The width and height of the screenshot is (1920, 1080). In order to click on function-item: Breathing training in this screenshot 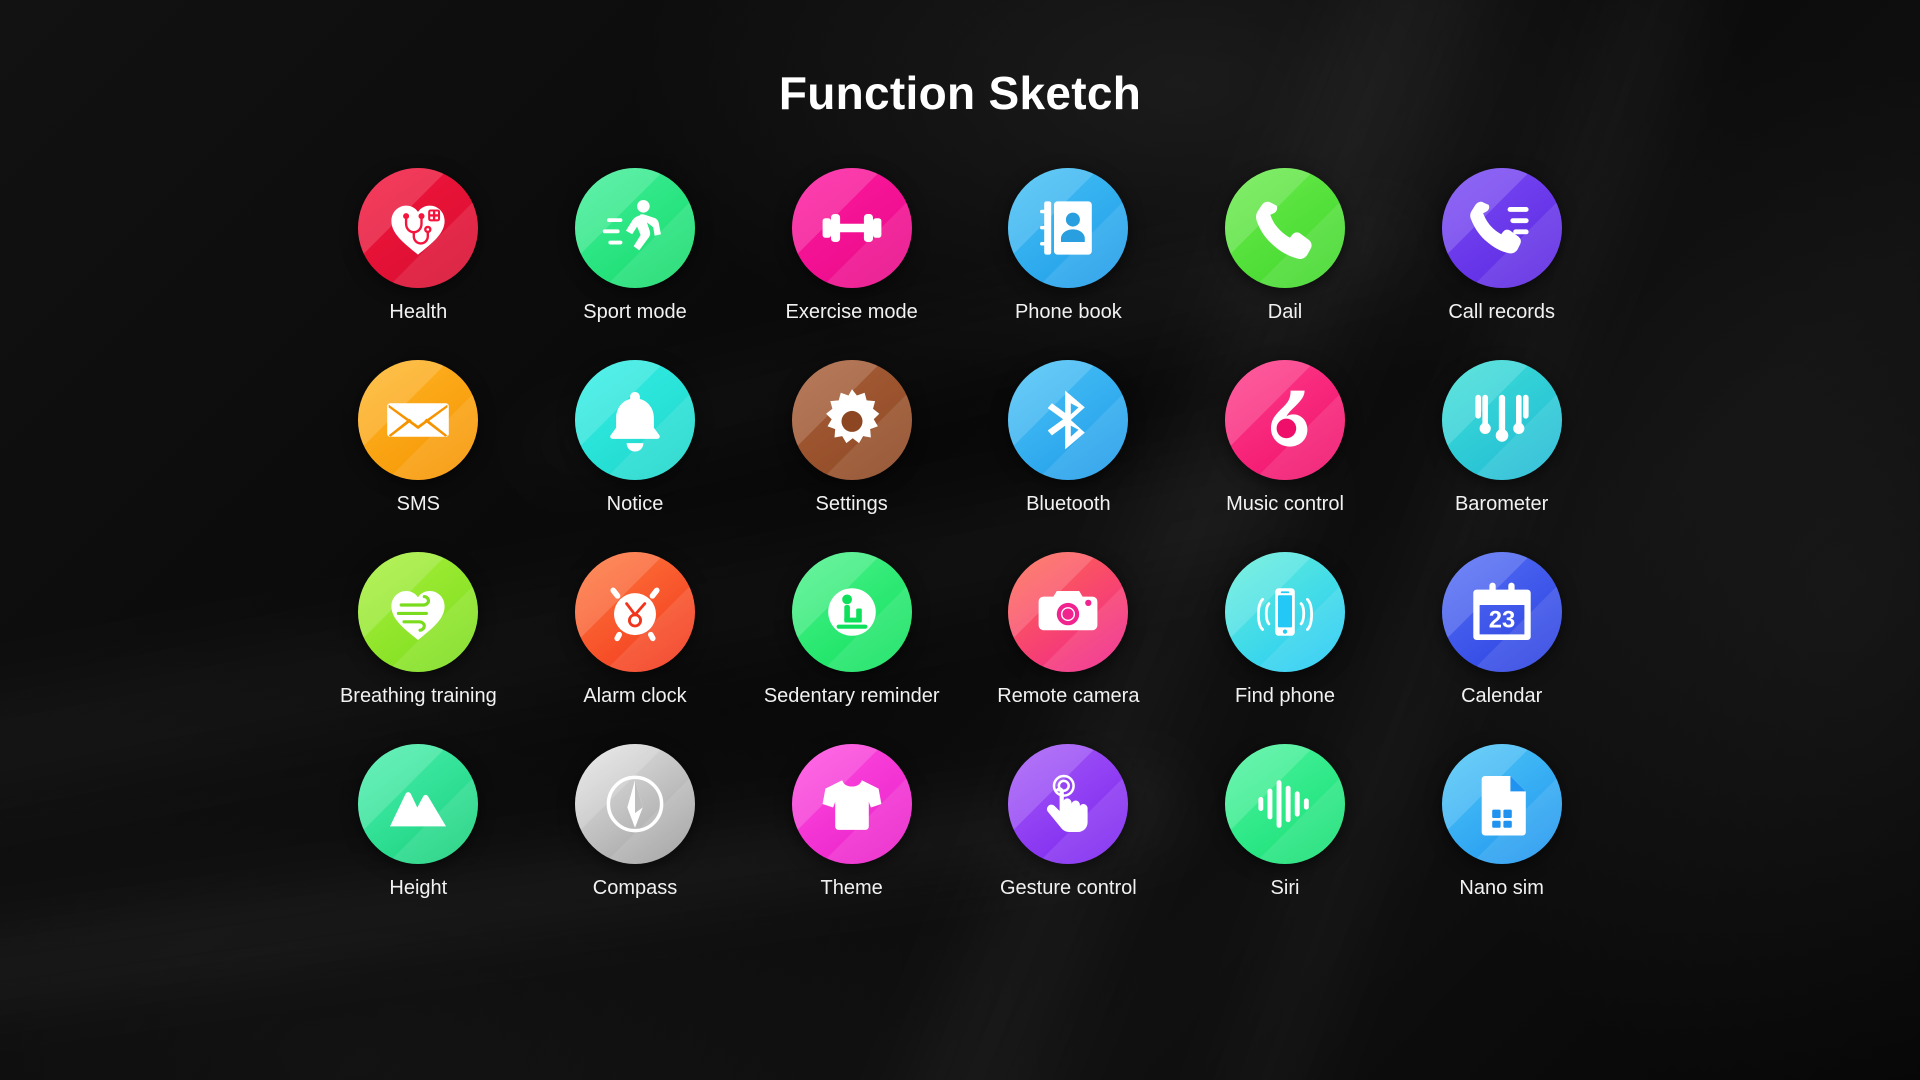, I will do `click(418, 630)`.